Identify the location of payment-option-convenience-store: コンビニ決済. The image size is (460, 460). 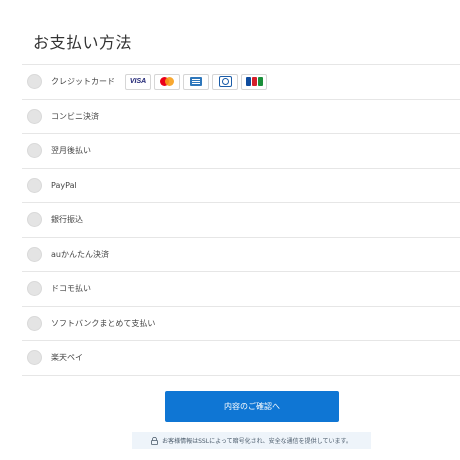
(241, 116).